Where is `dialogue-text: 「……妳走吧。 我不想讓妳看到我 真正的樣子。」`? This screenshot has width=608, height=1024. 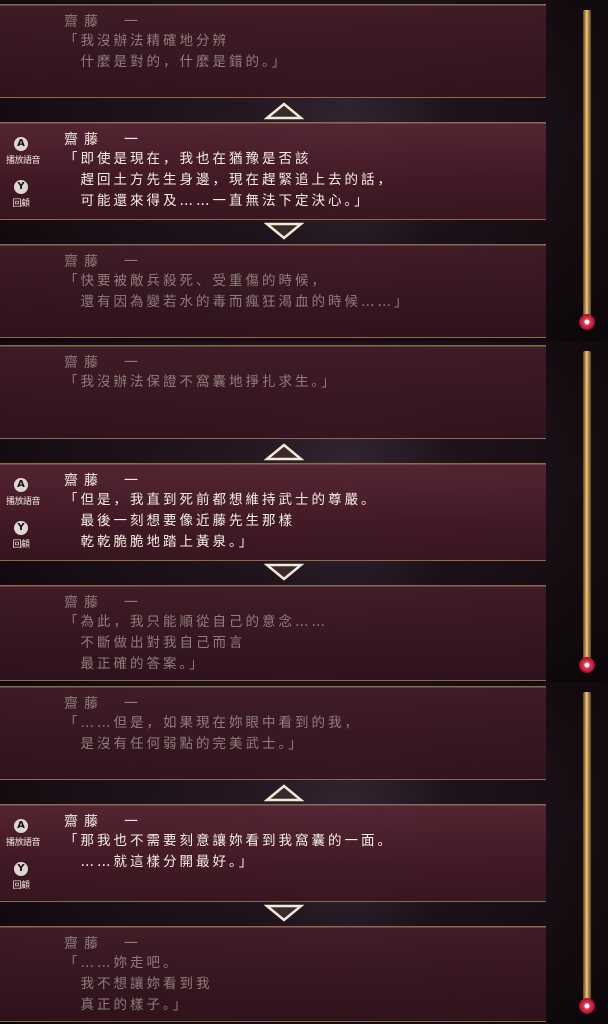 dialogue-text: 「……妳走吧。 我不想讓妳看到我 真正的樣子。」 is located at coordinates (138, 984).